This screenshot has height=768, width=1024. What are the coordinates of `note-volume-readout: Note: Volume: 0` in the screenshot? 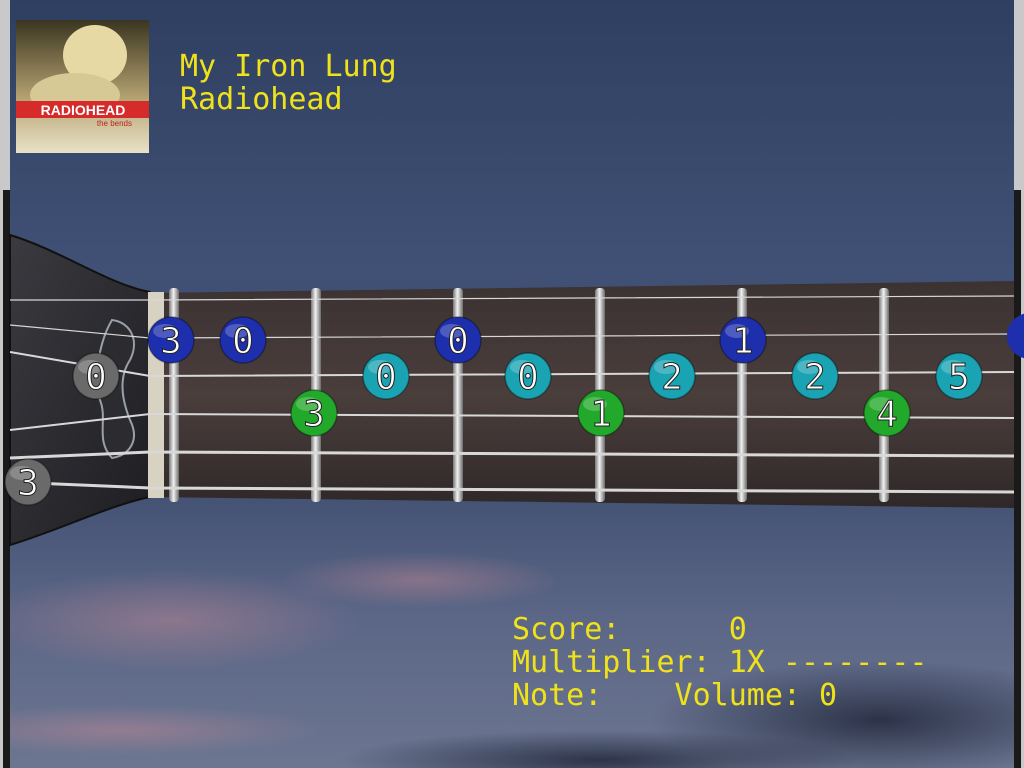 It's located at (675, 695).